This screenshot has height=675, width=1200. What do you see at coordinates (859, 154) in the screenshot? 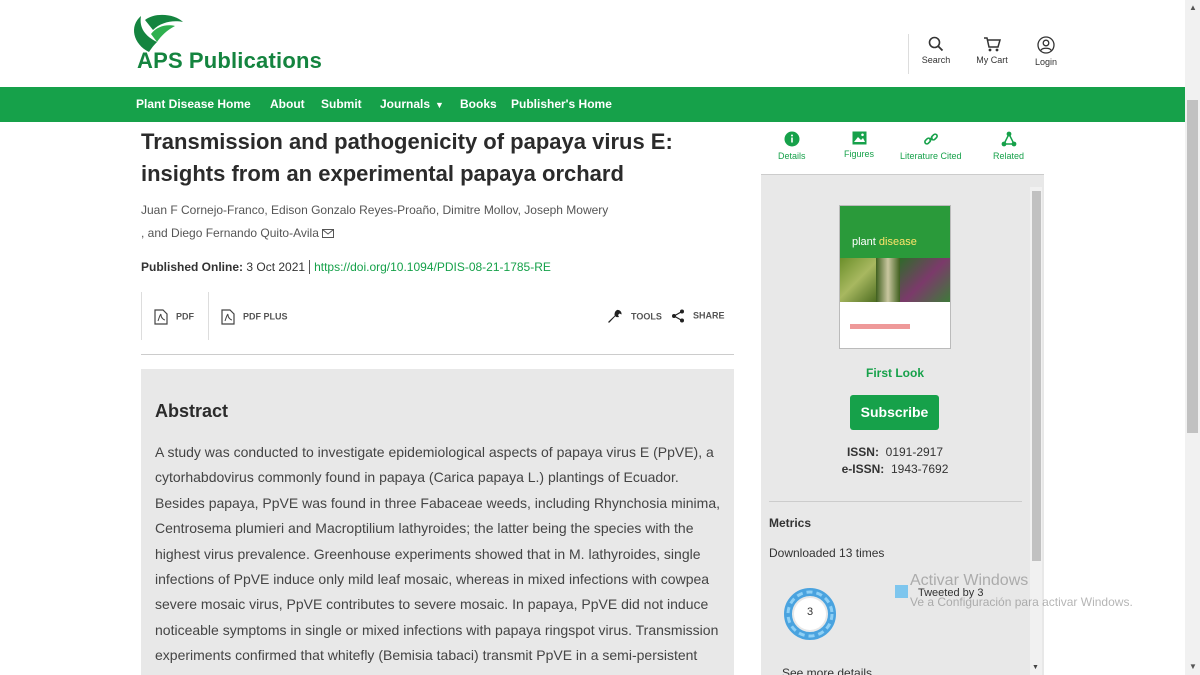
I see `tab-figures-label: Figures` at bounding box center [859, 154].